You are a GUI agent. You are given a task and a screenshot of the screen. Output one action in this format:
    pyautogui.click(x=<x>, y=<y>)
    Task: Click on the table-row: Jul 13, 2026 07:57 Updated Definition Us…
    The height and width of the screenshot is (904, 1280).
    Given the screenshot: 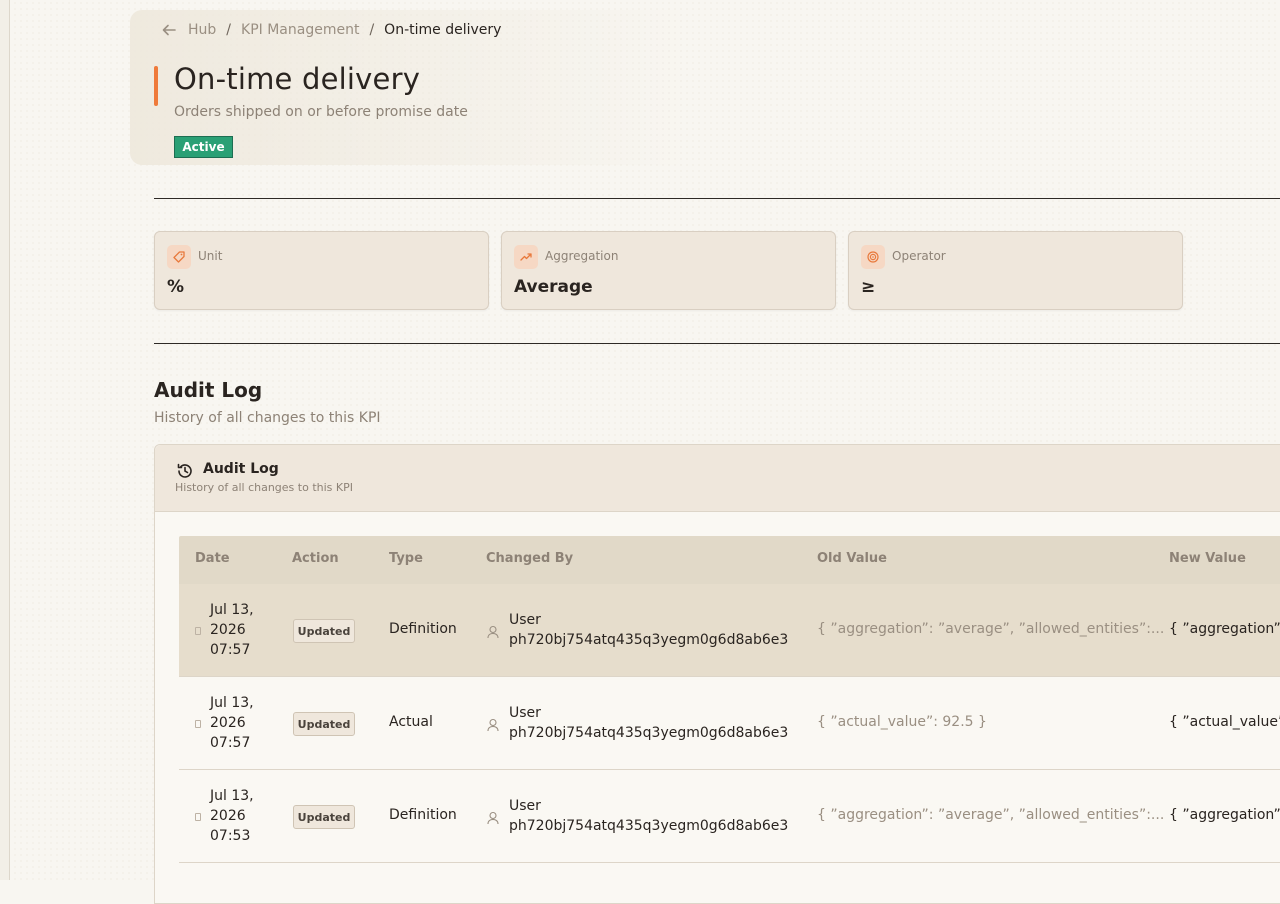 What is the action you would take?
    pyautogui.click(x=729, y=630)
    